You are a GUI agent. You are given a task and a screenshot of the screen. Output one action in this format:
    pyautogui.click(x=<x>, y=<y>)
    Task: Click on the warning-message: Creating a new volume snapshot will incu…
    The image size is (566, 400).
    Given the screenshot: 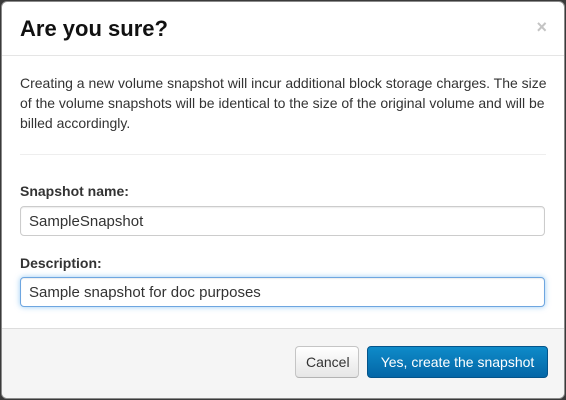 What is the action you would take?
    pyautogui.click(x=283, y=103)
    